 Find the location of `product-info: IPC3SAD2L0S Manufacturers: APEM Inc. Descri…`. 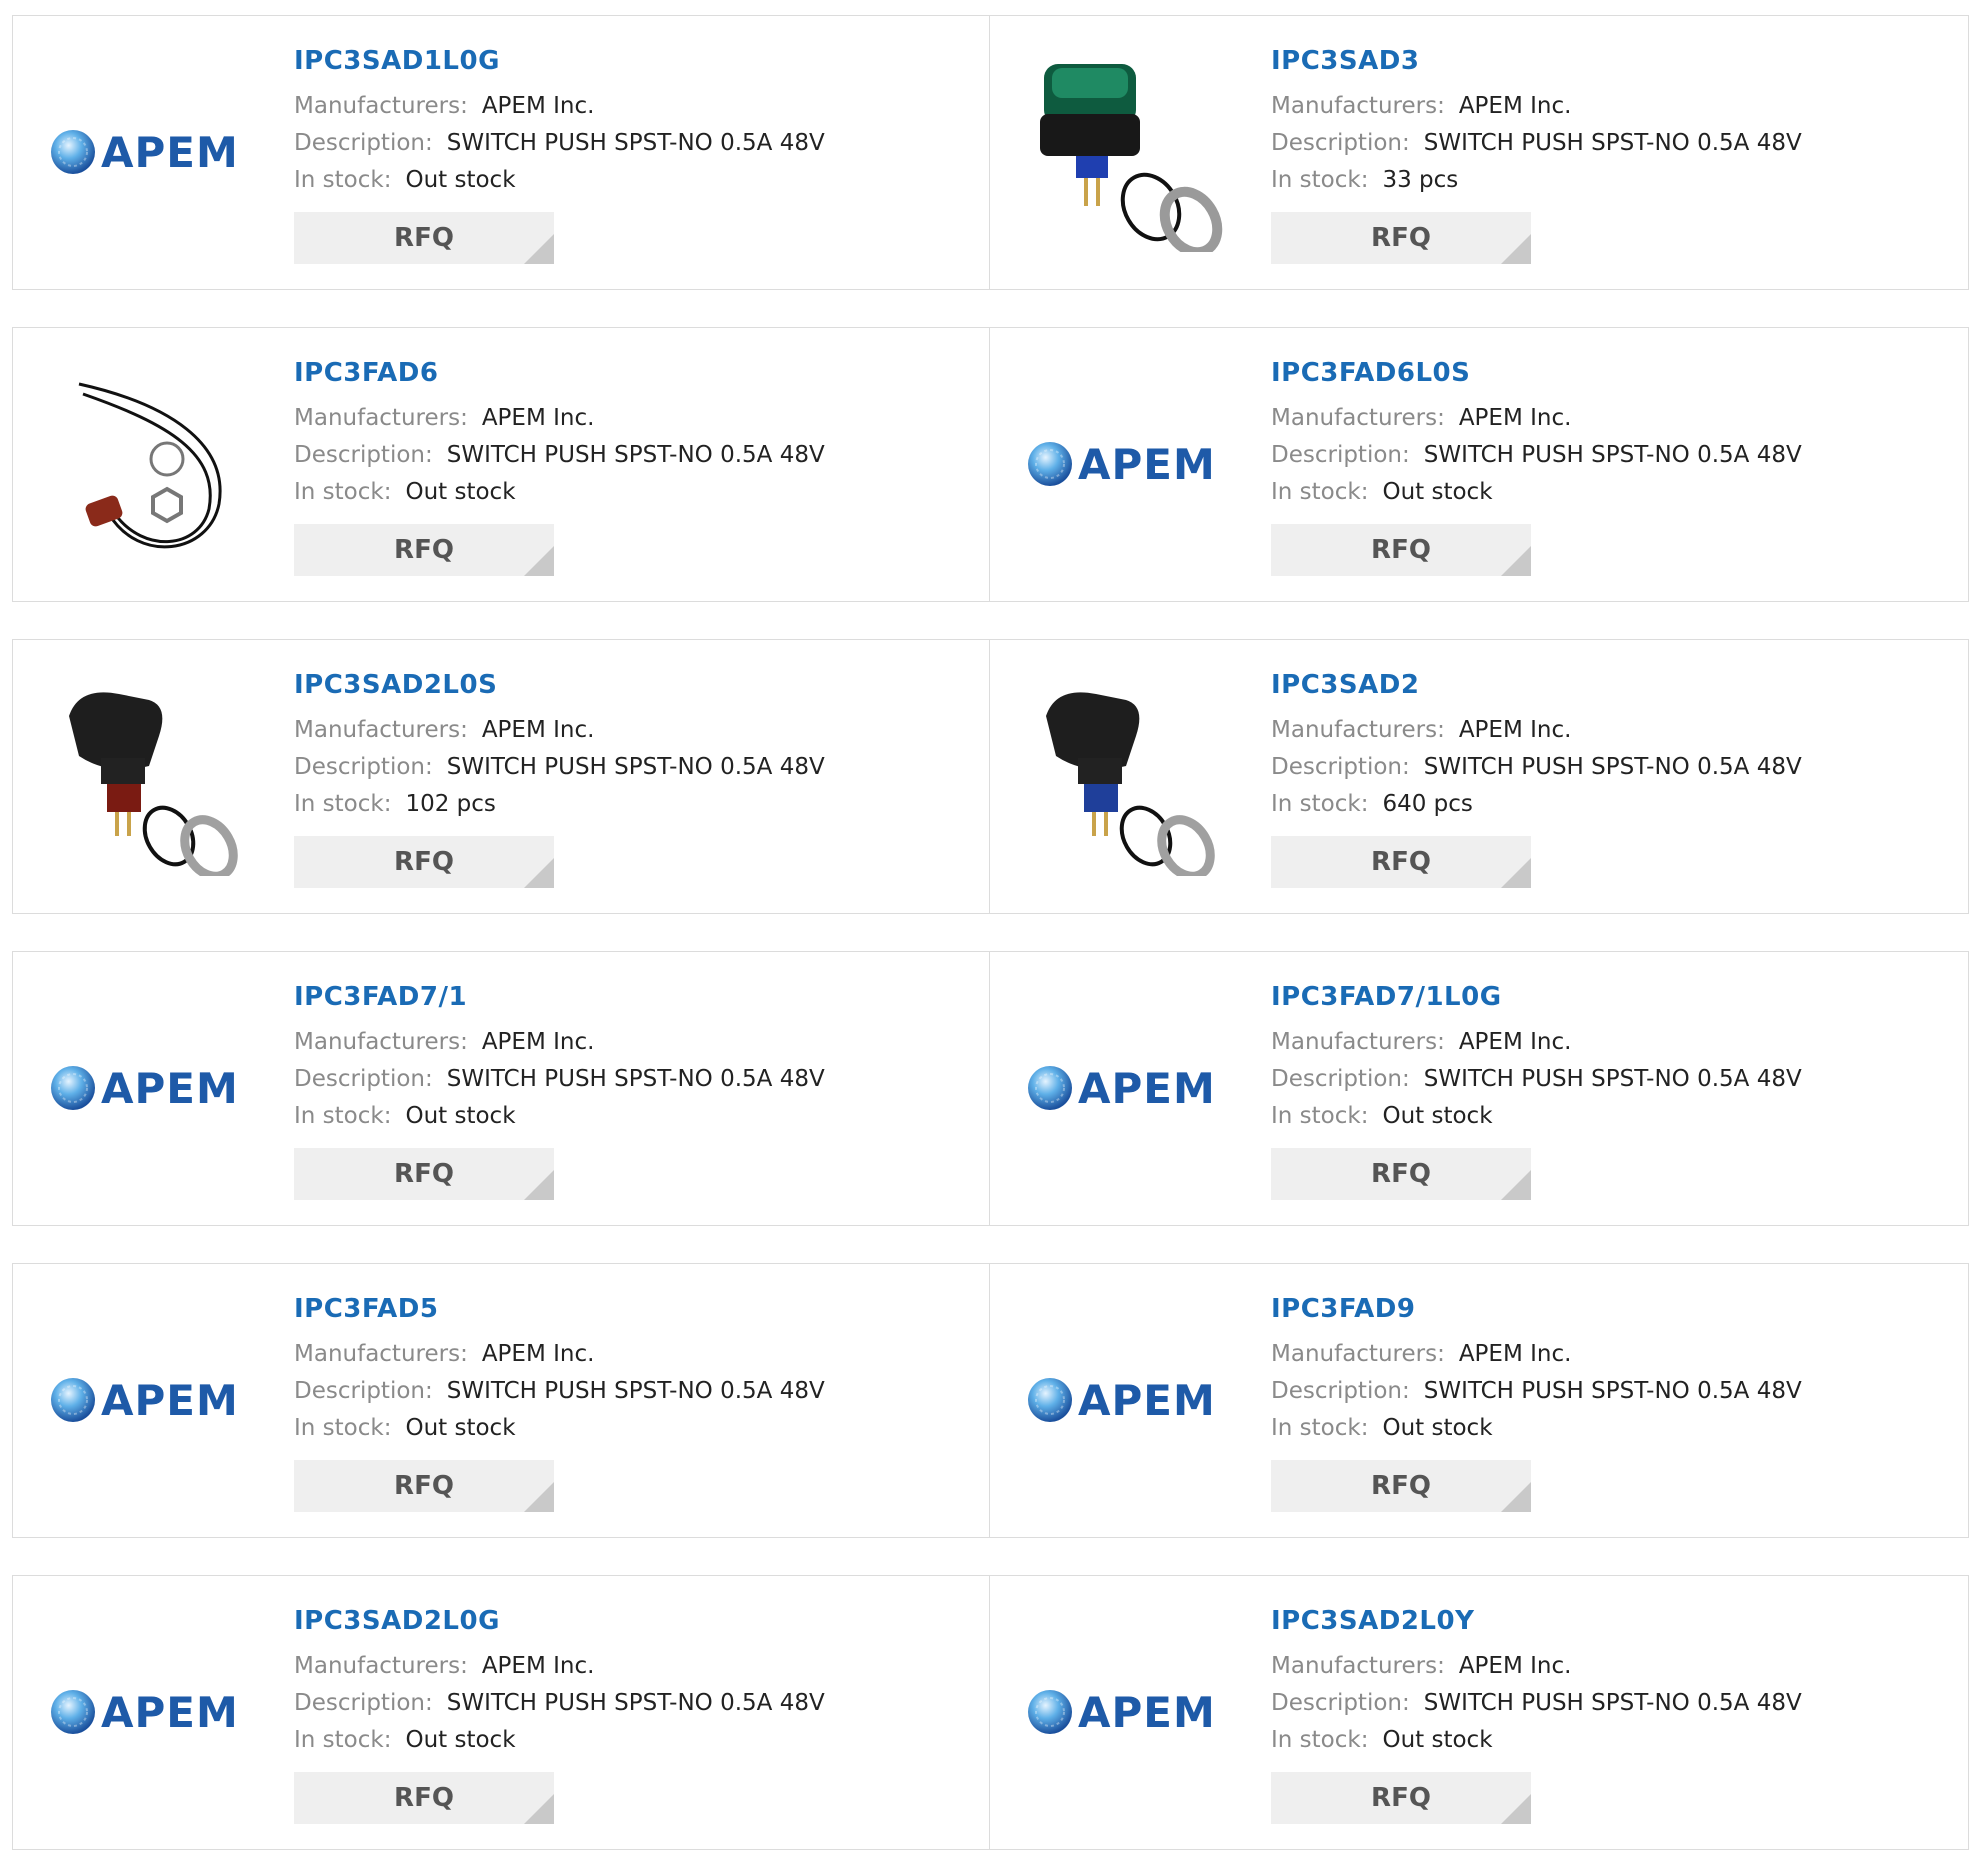

product-info: IPC3SAD2L0S Manufacturers: APEM Inc. Descri… is located at coordinates (559, 779).